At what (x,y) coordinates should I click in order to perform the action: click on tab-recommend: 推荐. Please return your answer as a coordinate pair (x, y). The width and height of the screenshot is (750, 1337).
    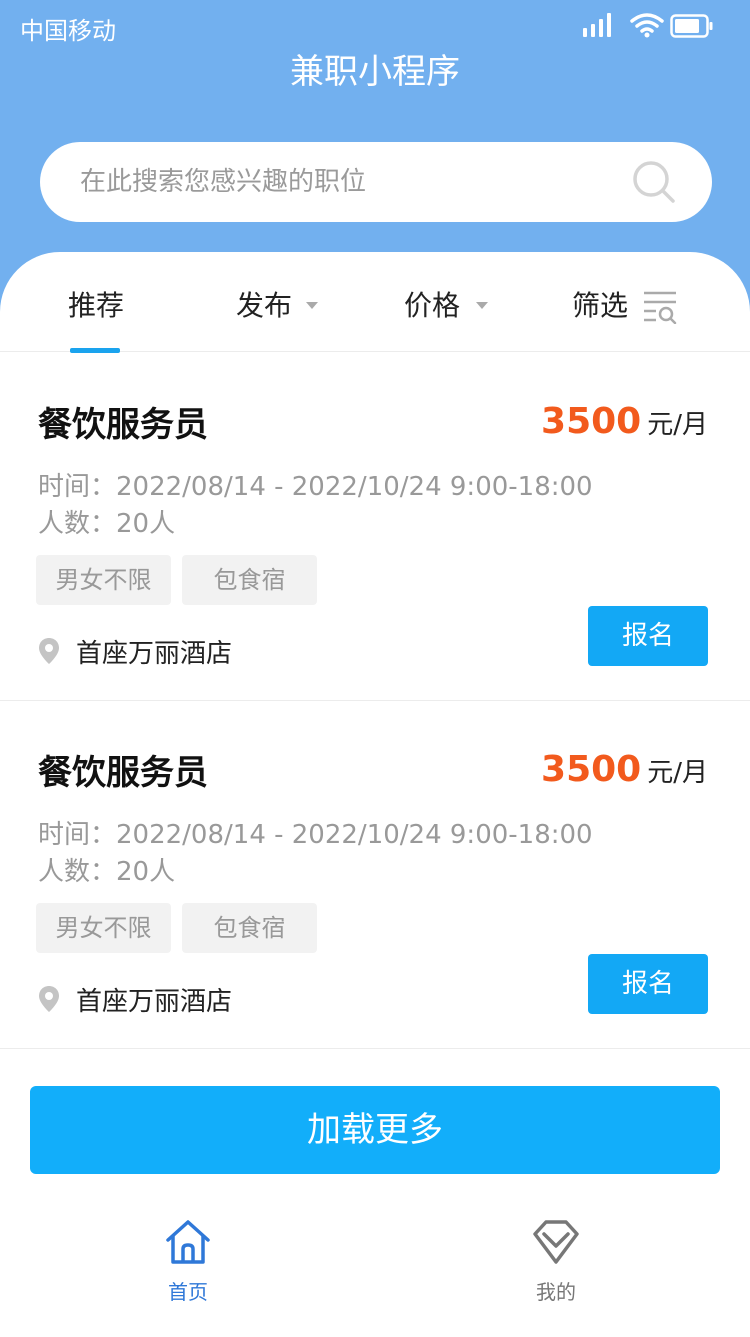
    Looking at the image, I should click on (96, 302).